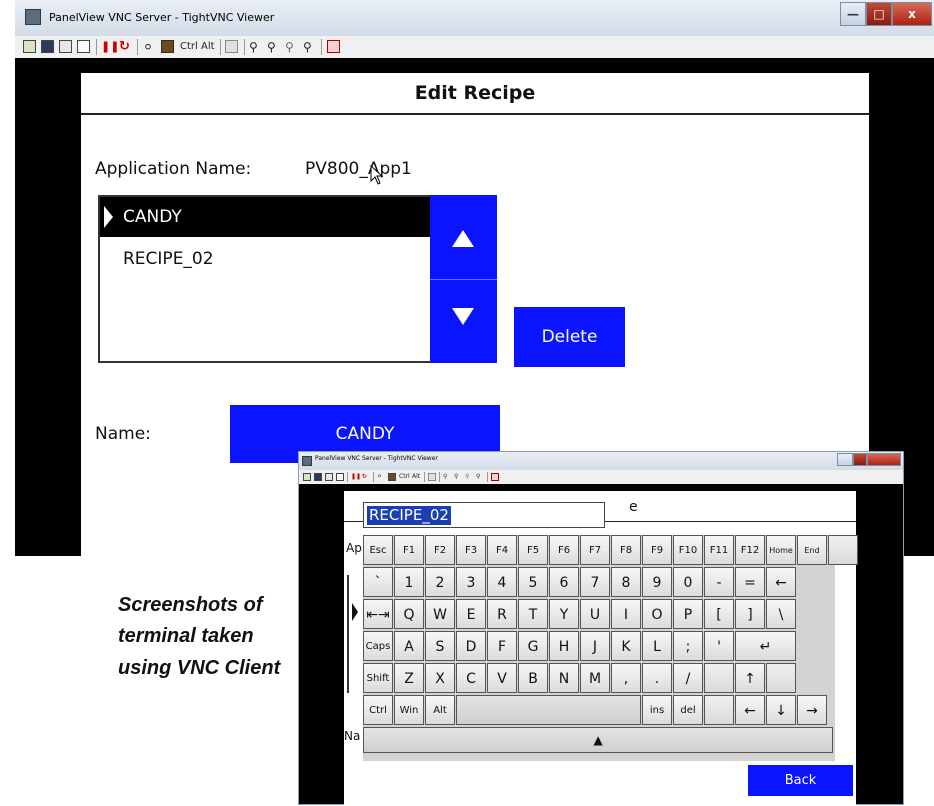 This screenshot has width=934, height=806. Describe the element at coordinates (719, 614) in the screenshot. I see `key-left-bracket: [` at that location.